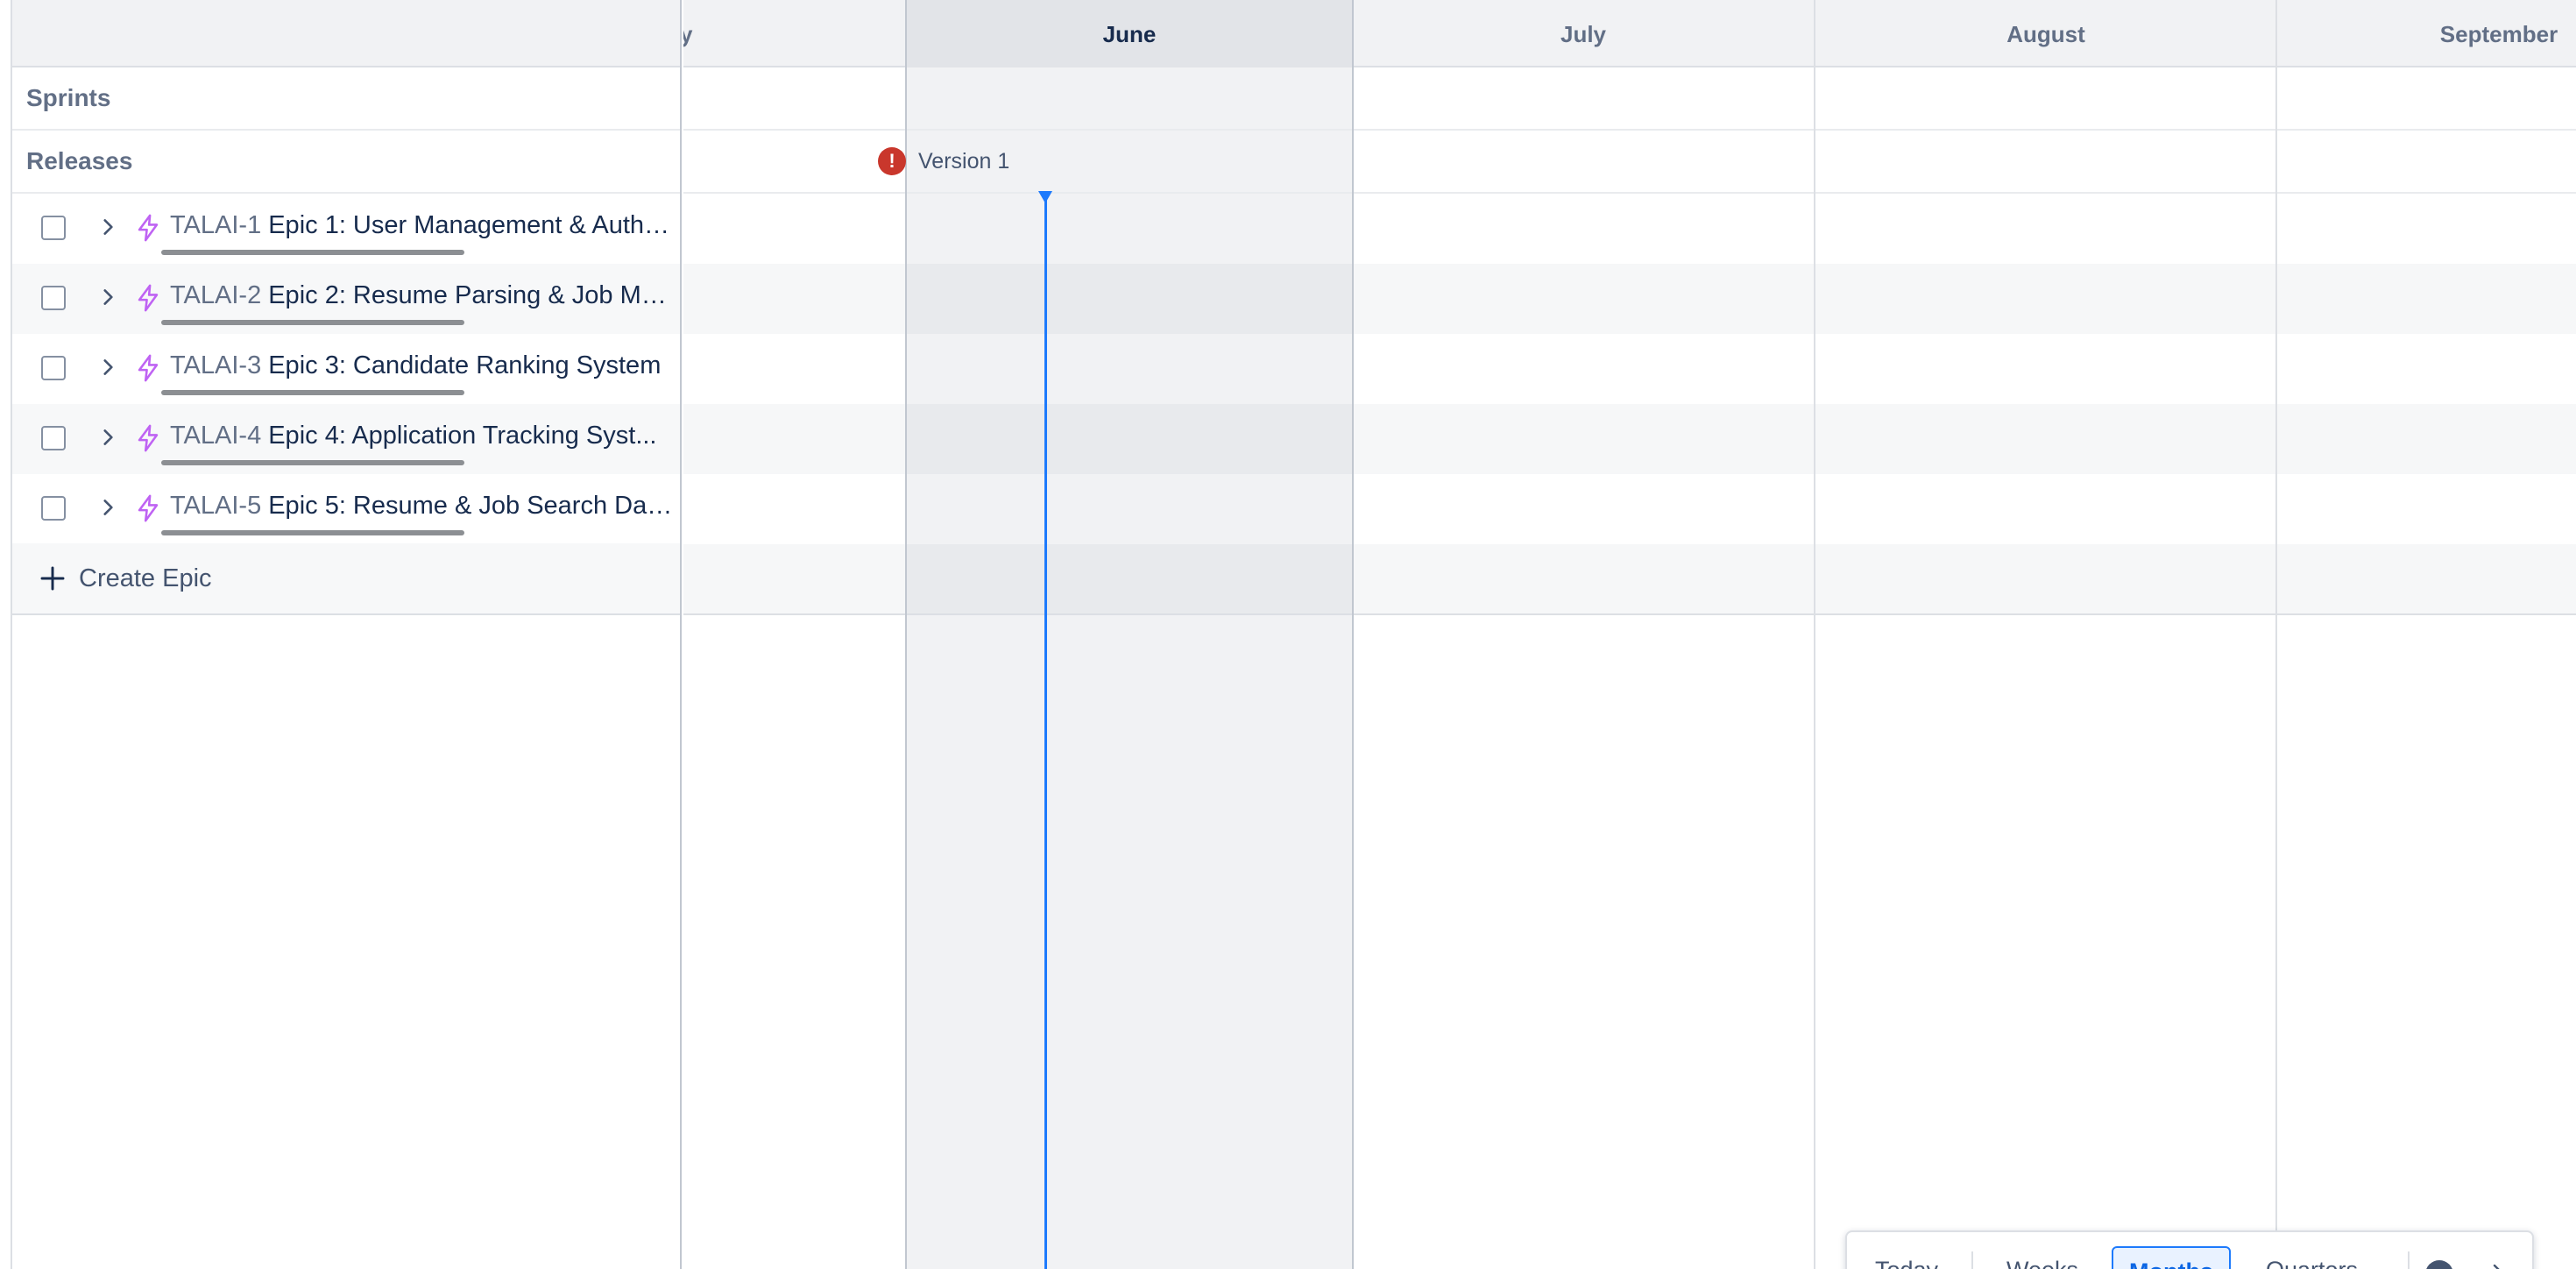  I want to click on month-label-august: August, so click(2045, 34).